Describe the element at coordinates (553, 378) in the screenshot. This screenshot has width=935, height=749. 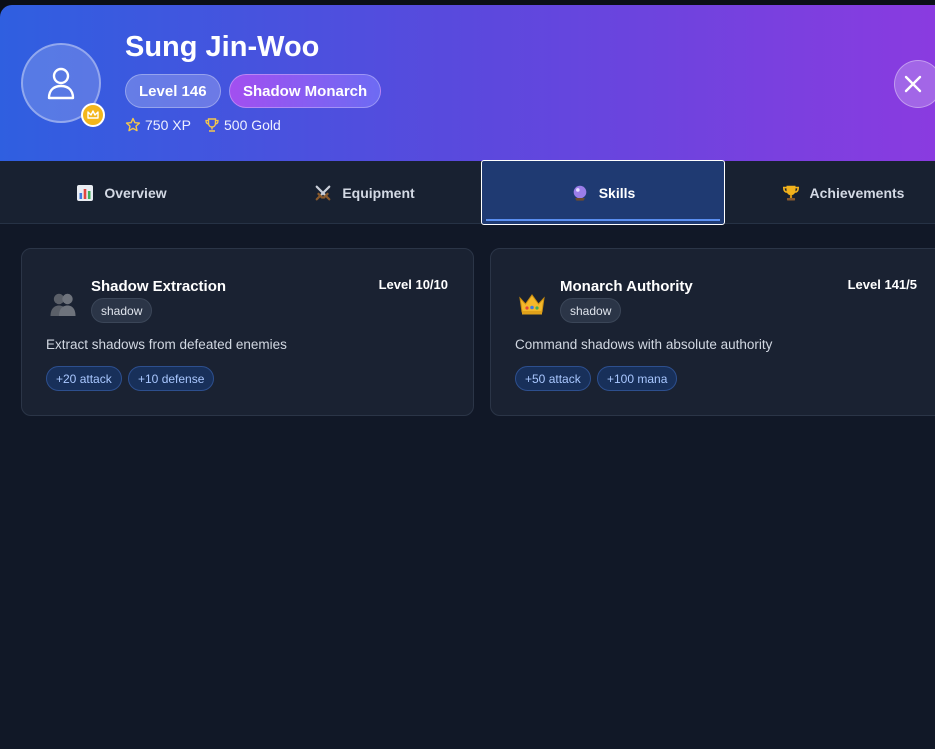
I see `effect-chip: +50 attack` at that location.